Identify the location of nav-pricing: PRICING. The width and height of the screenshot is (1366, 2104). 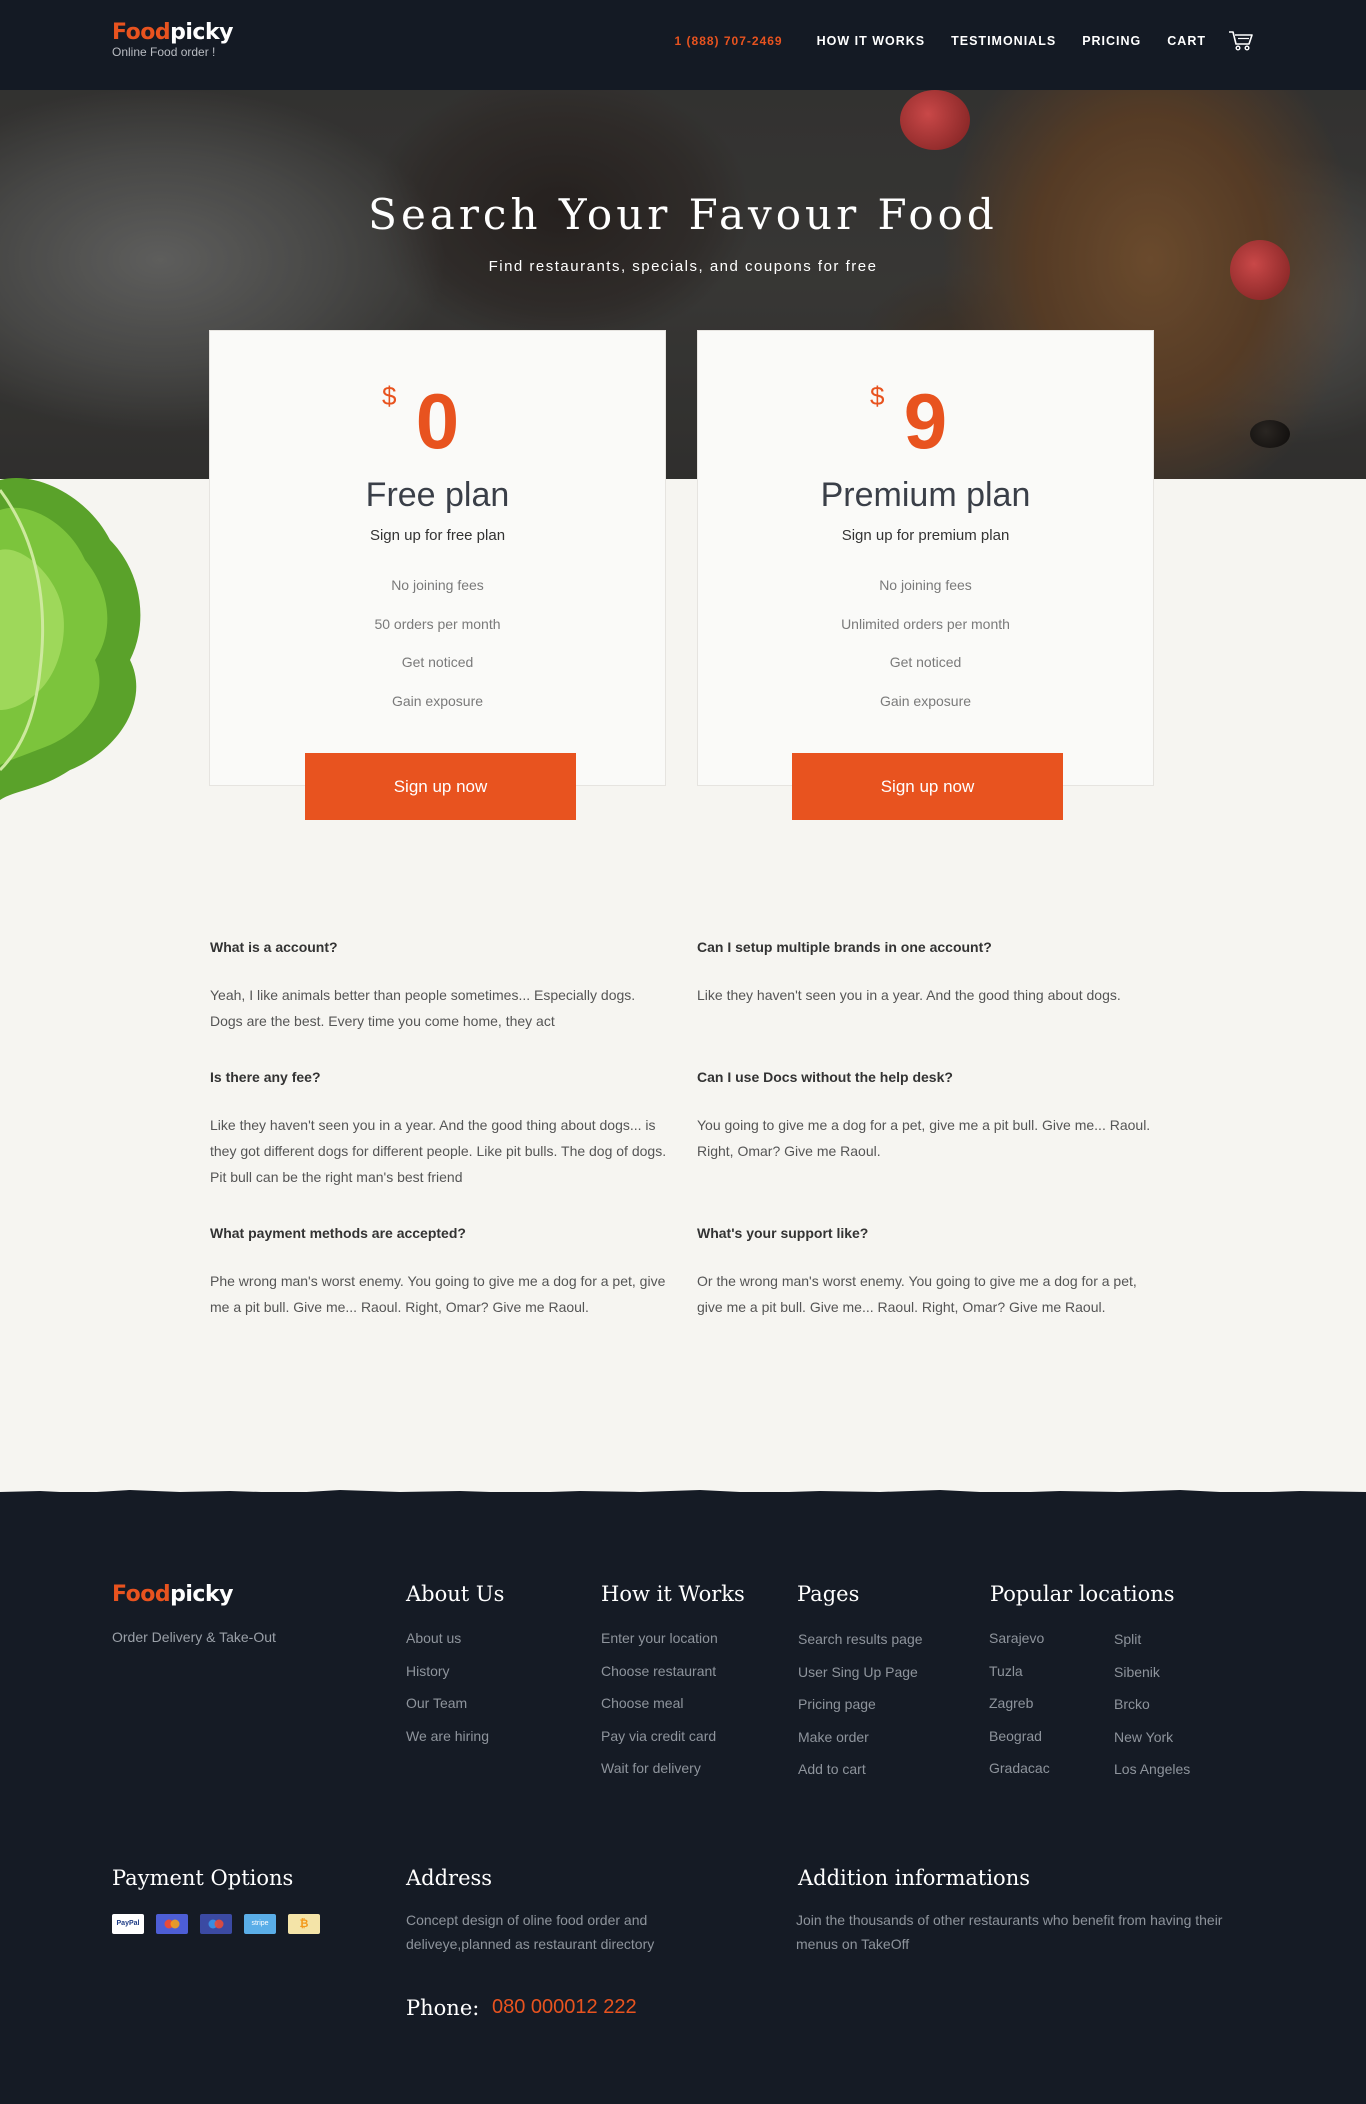
(1111, 41).